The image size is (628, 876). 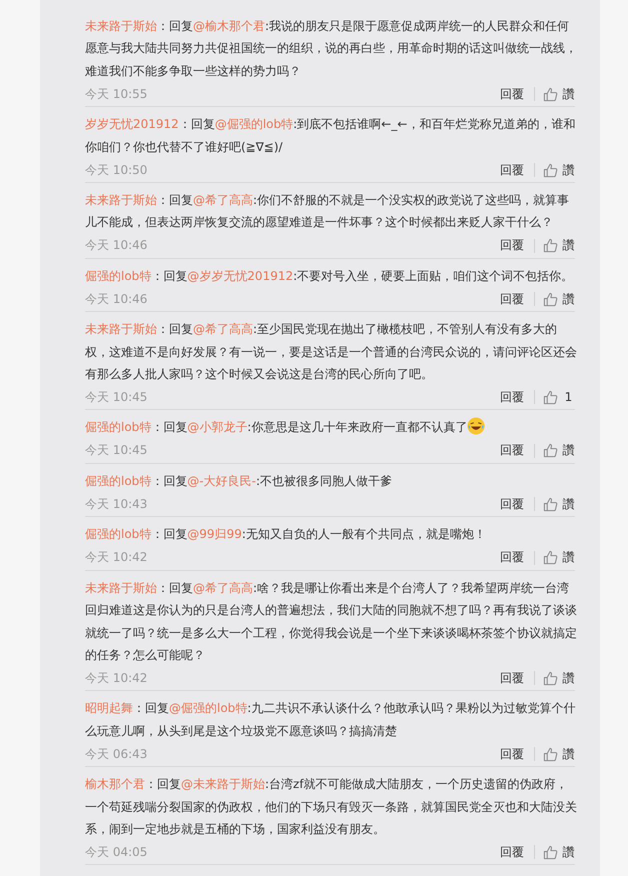 What do you see at coordinates (116, 852) in the screenshot?
I see `comment-time: 今天 04:05` at bounding box center [116, 852].